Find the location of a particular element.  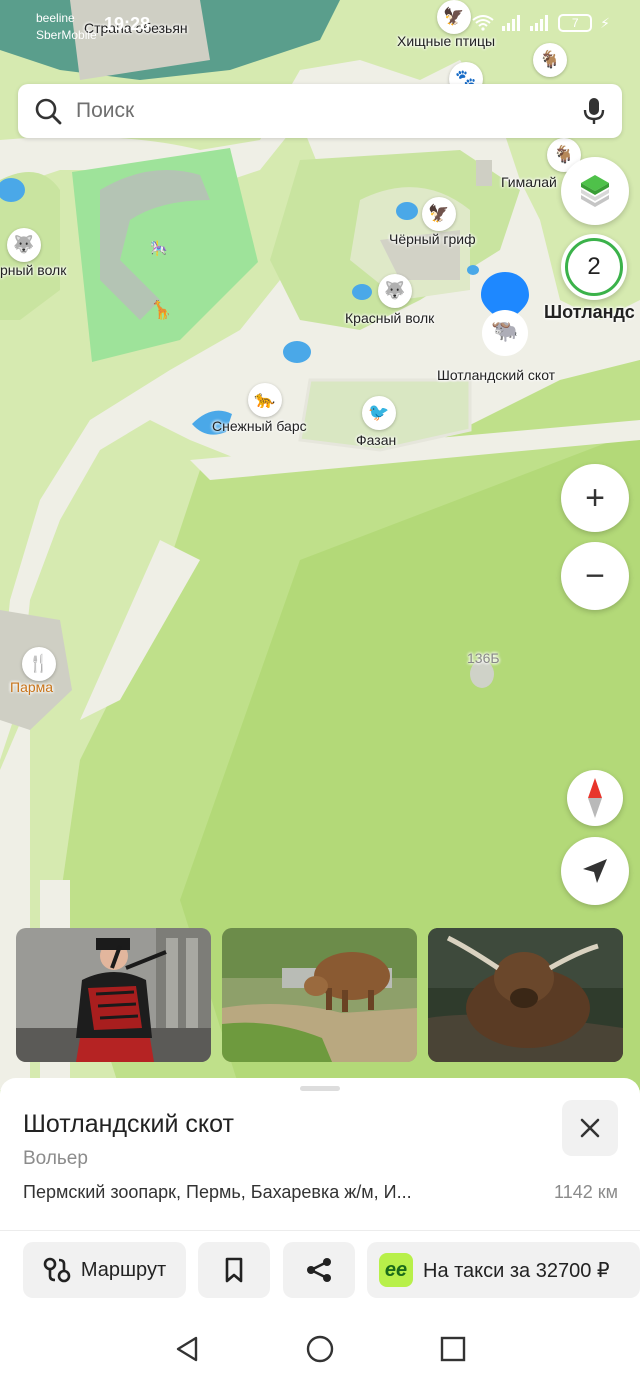

carrier-1: beeline is located at coordinates (55, 18).